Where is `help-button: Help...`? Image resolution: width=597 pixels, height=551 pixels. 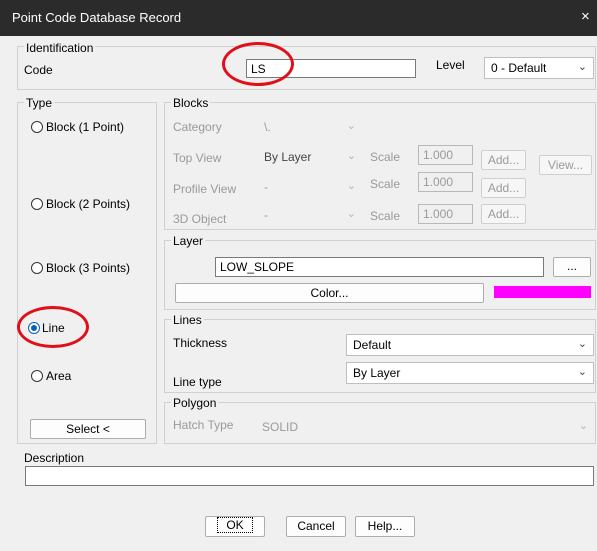 help-button: Help... is located at coordinates (385, 526).